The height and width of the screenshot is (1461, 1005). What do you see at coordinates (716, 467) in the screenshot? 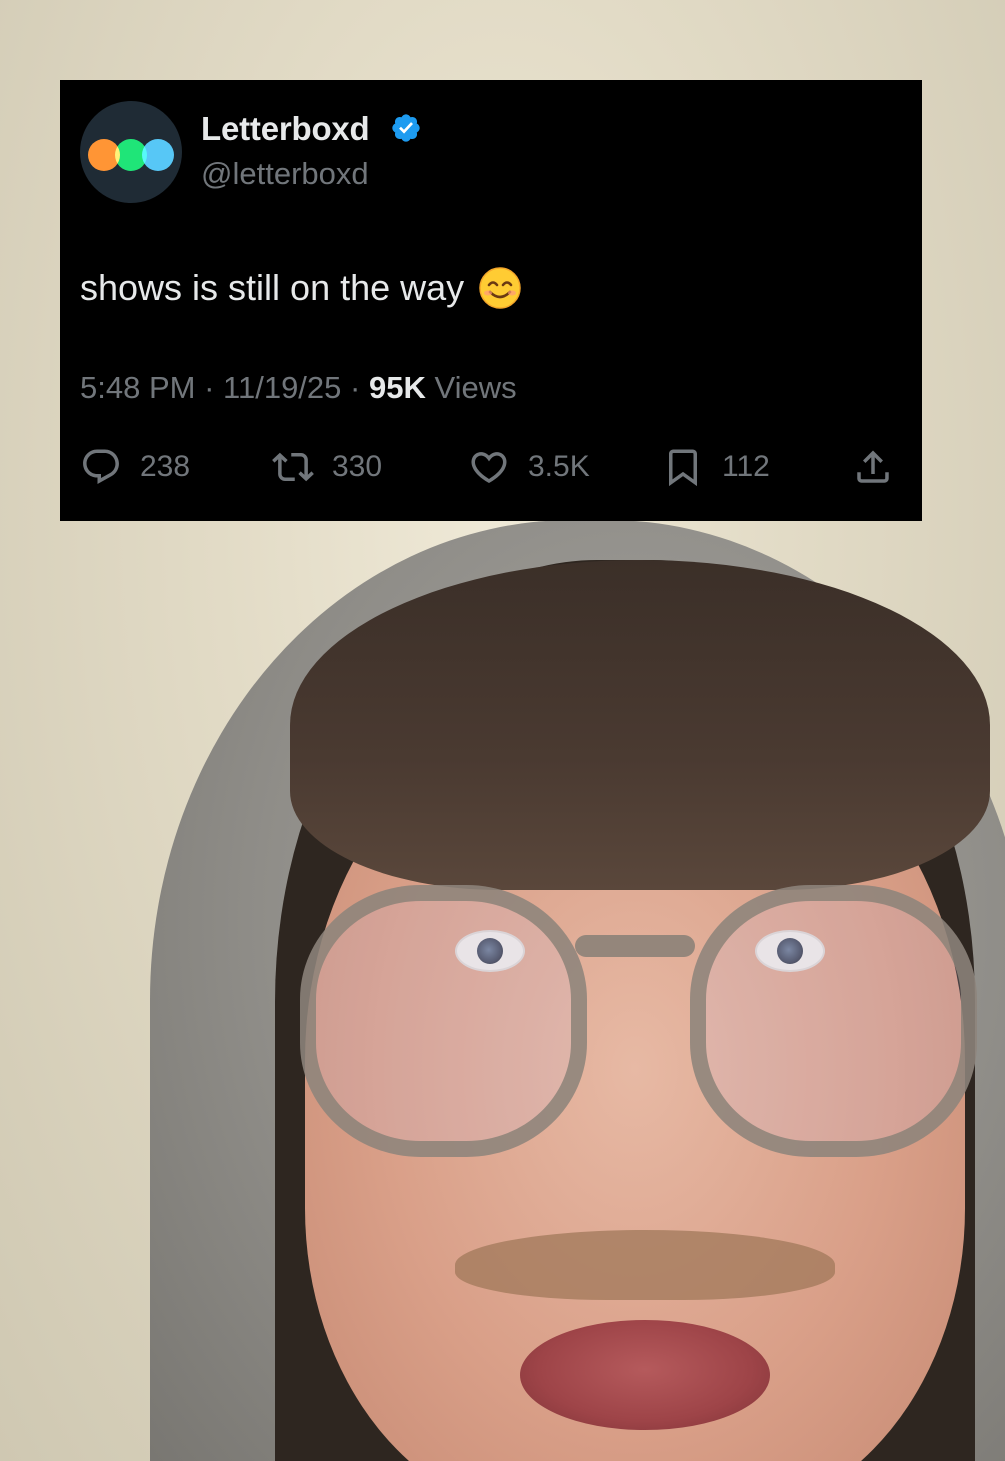
I see `bookmark-button: 112` at bounding box center [716, 467].